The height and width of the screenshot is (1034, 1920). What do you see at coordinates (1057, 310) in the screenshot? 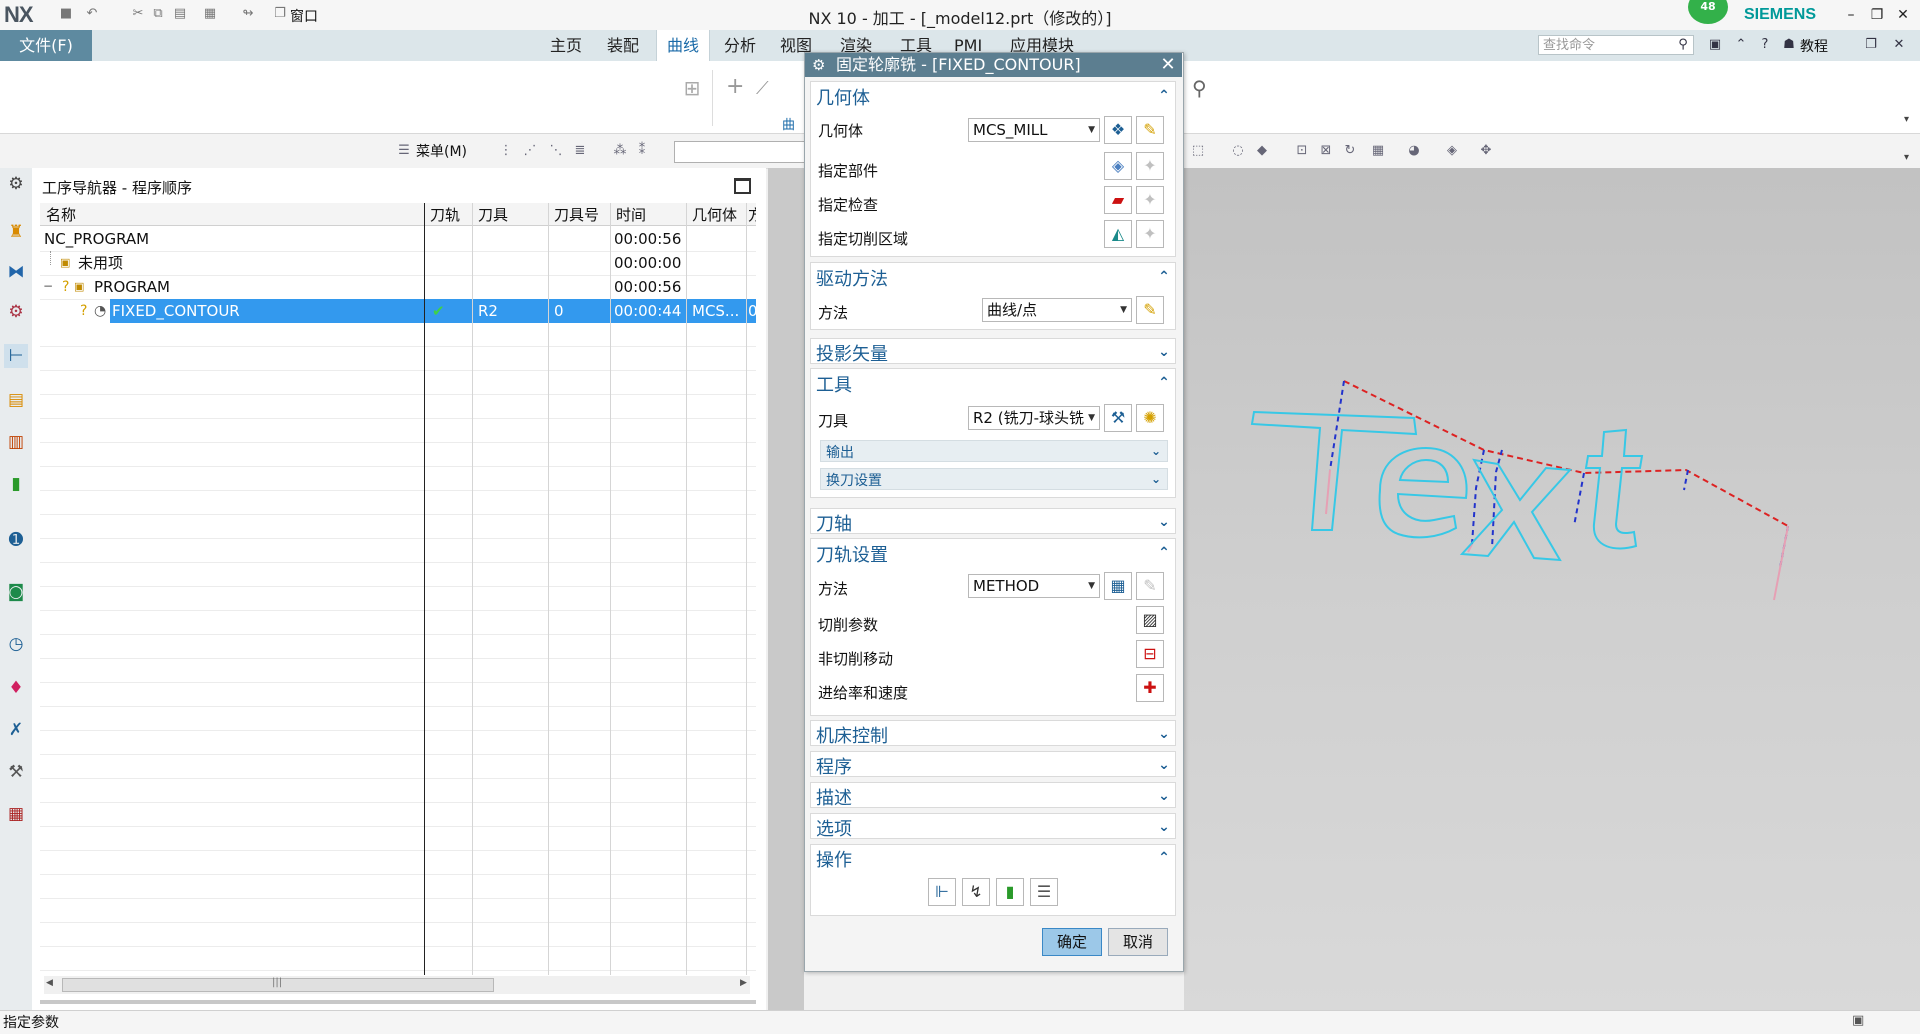
I see `drive-method-select: 曲线/点 ▼` at bounding box center [1057, 310].